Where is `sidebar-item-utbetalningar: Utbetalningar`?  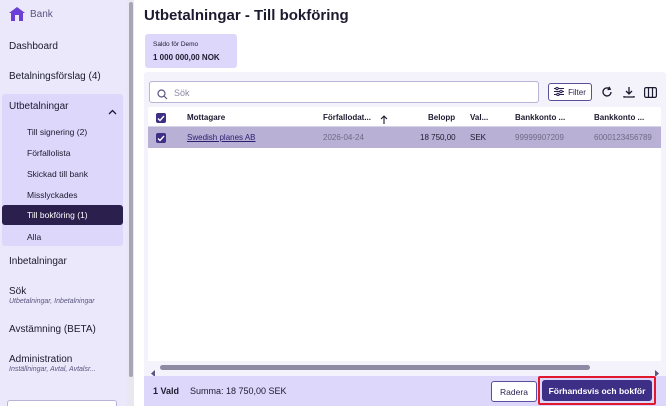
sidebar-item-utbetalningar: Utbetalningar is located at coordinates (38, 106).